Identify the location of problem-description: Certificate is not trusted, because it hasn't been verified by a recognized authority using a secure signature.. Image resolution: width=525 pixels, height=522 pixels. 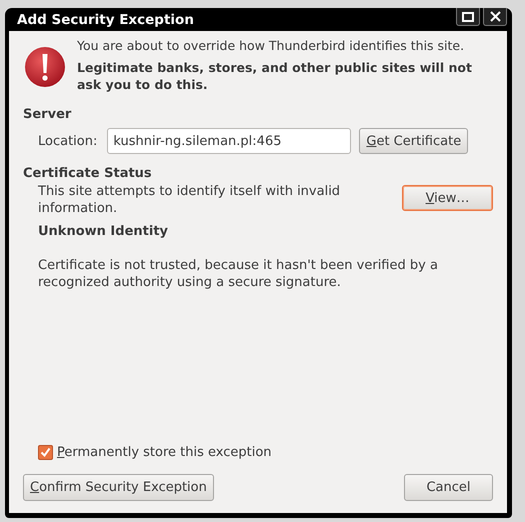
(238, 274).